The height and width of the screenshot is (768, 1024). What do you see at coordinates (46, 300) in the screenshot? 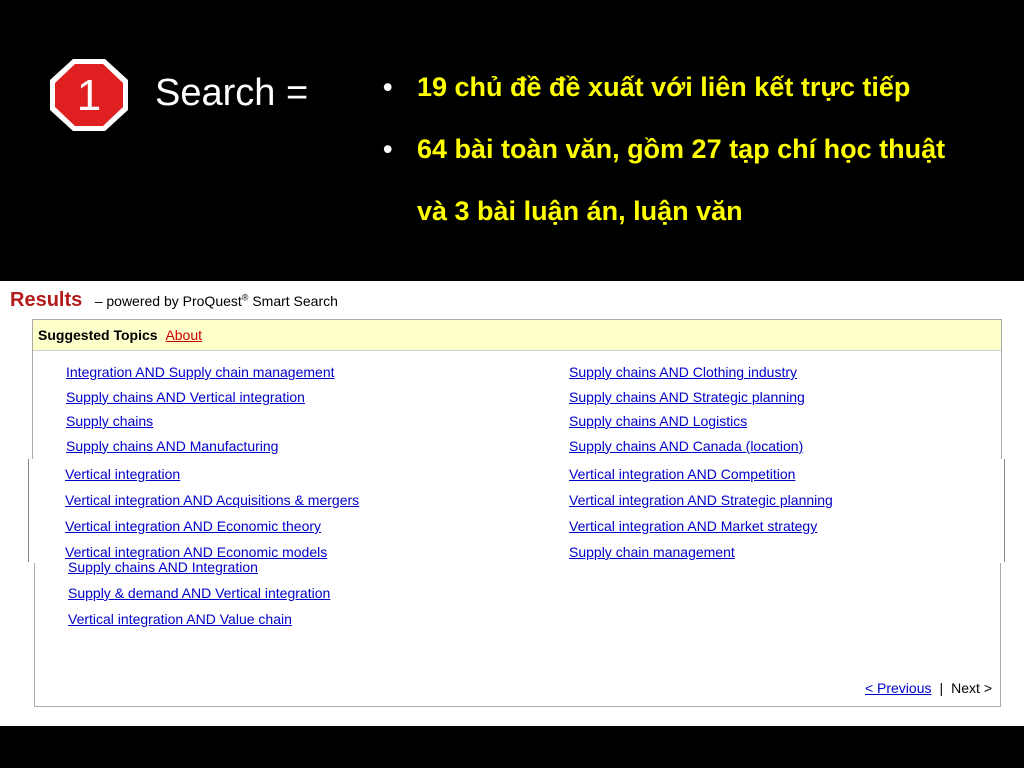
I see `results-title: Results` at bounding box center [46, 300].